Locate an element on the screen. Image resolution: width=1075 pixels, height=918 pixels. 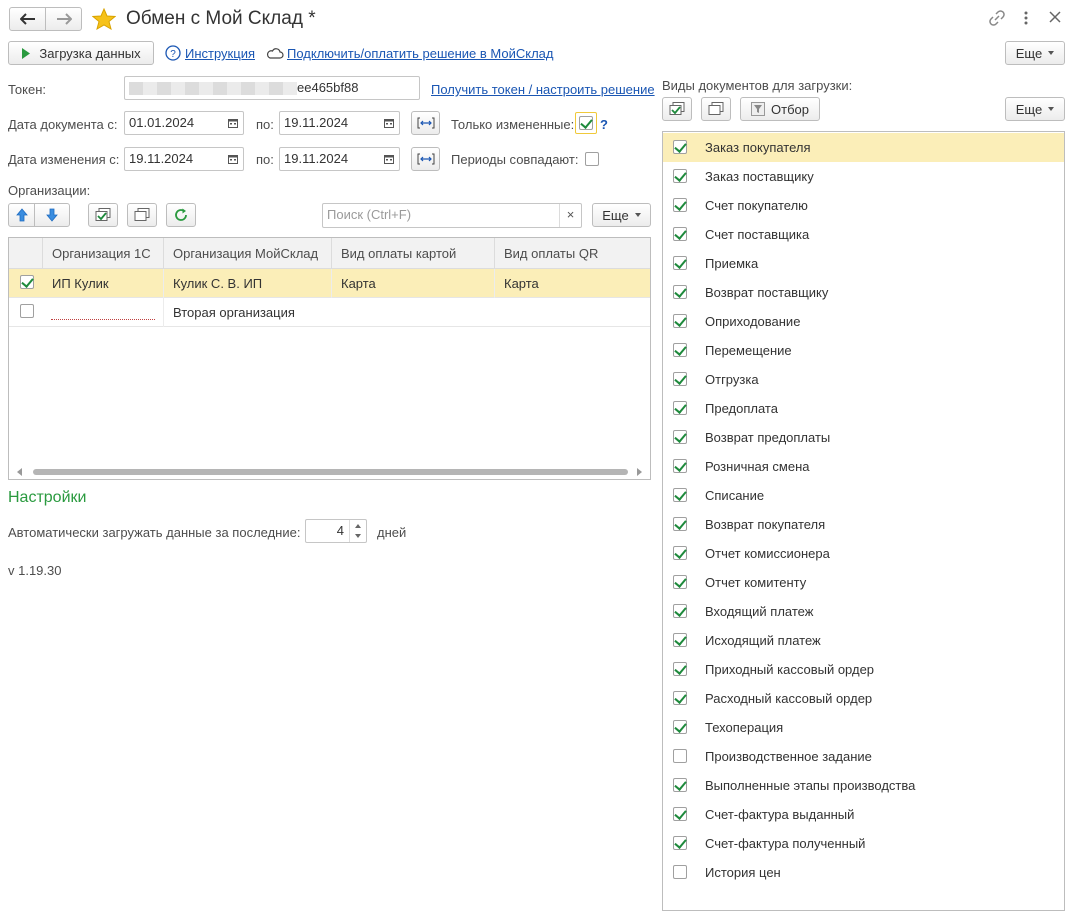
more-button-top: Еще is located at coordinates (1035, 53).